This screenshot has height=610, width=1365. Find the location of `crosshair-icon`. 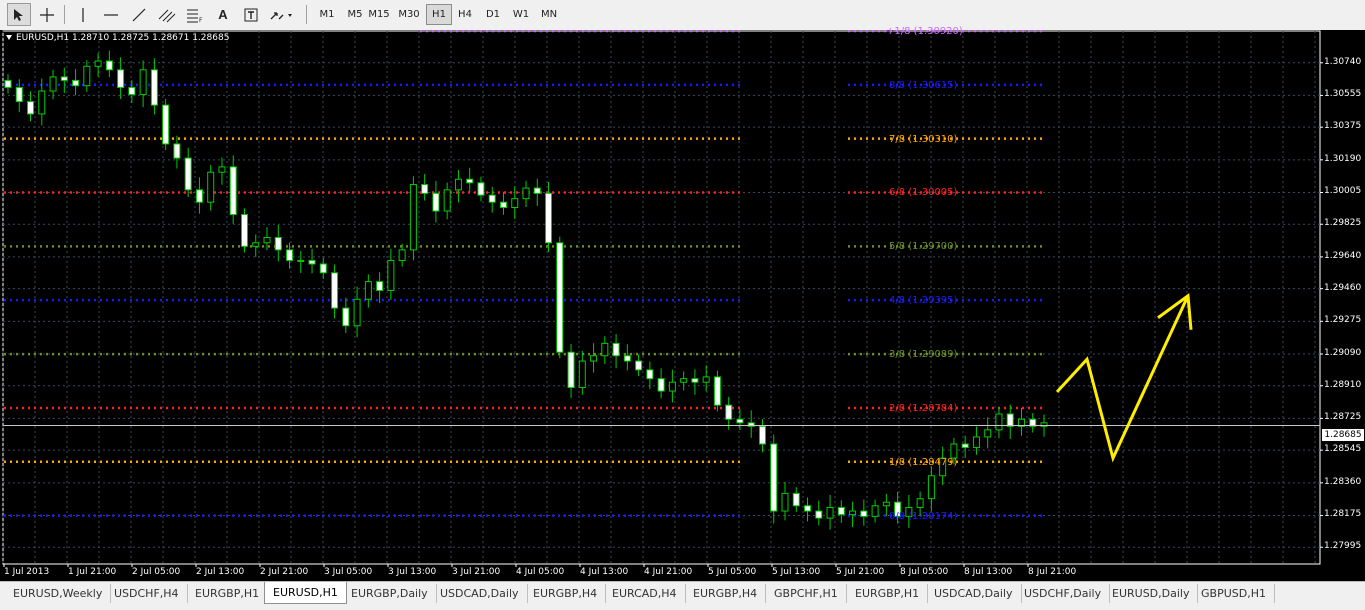

crosshair-icon is located at coordinates (47, 14).